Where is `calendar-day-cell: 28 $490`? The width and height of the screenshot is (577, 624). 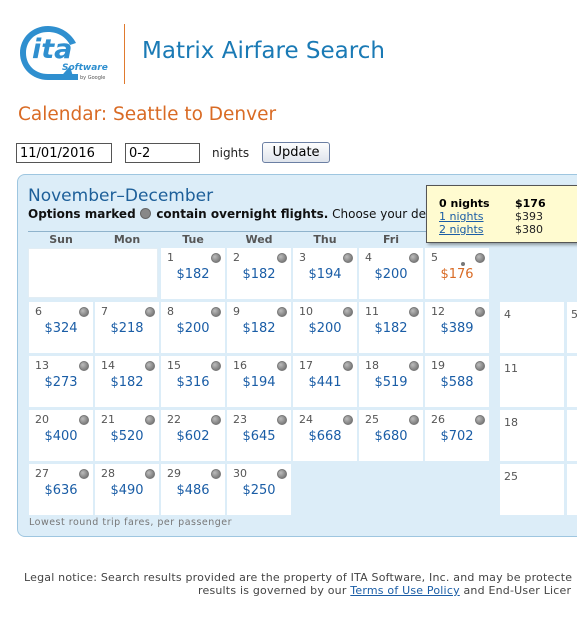
calendar-day-cell: 28 $490 is located at coordinates (127, 489).